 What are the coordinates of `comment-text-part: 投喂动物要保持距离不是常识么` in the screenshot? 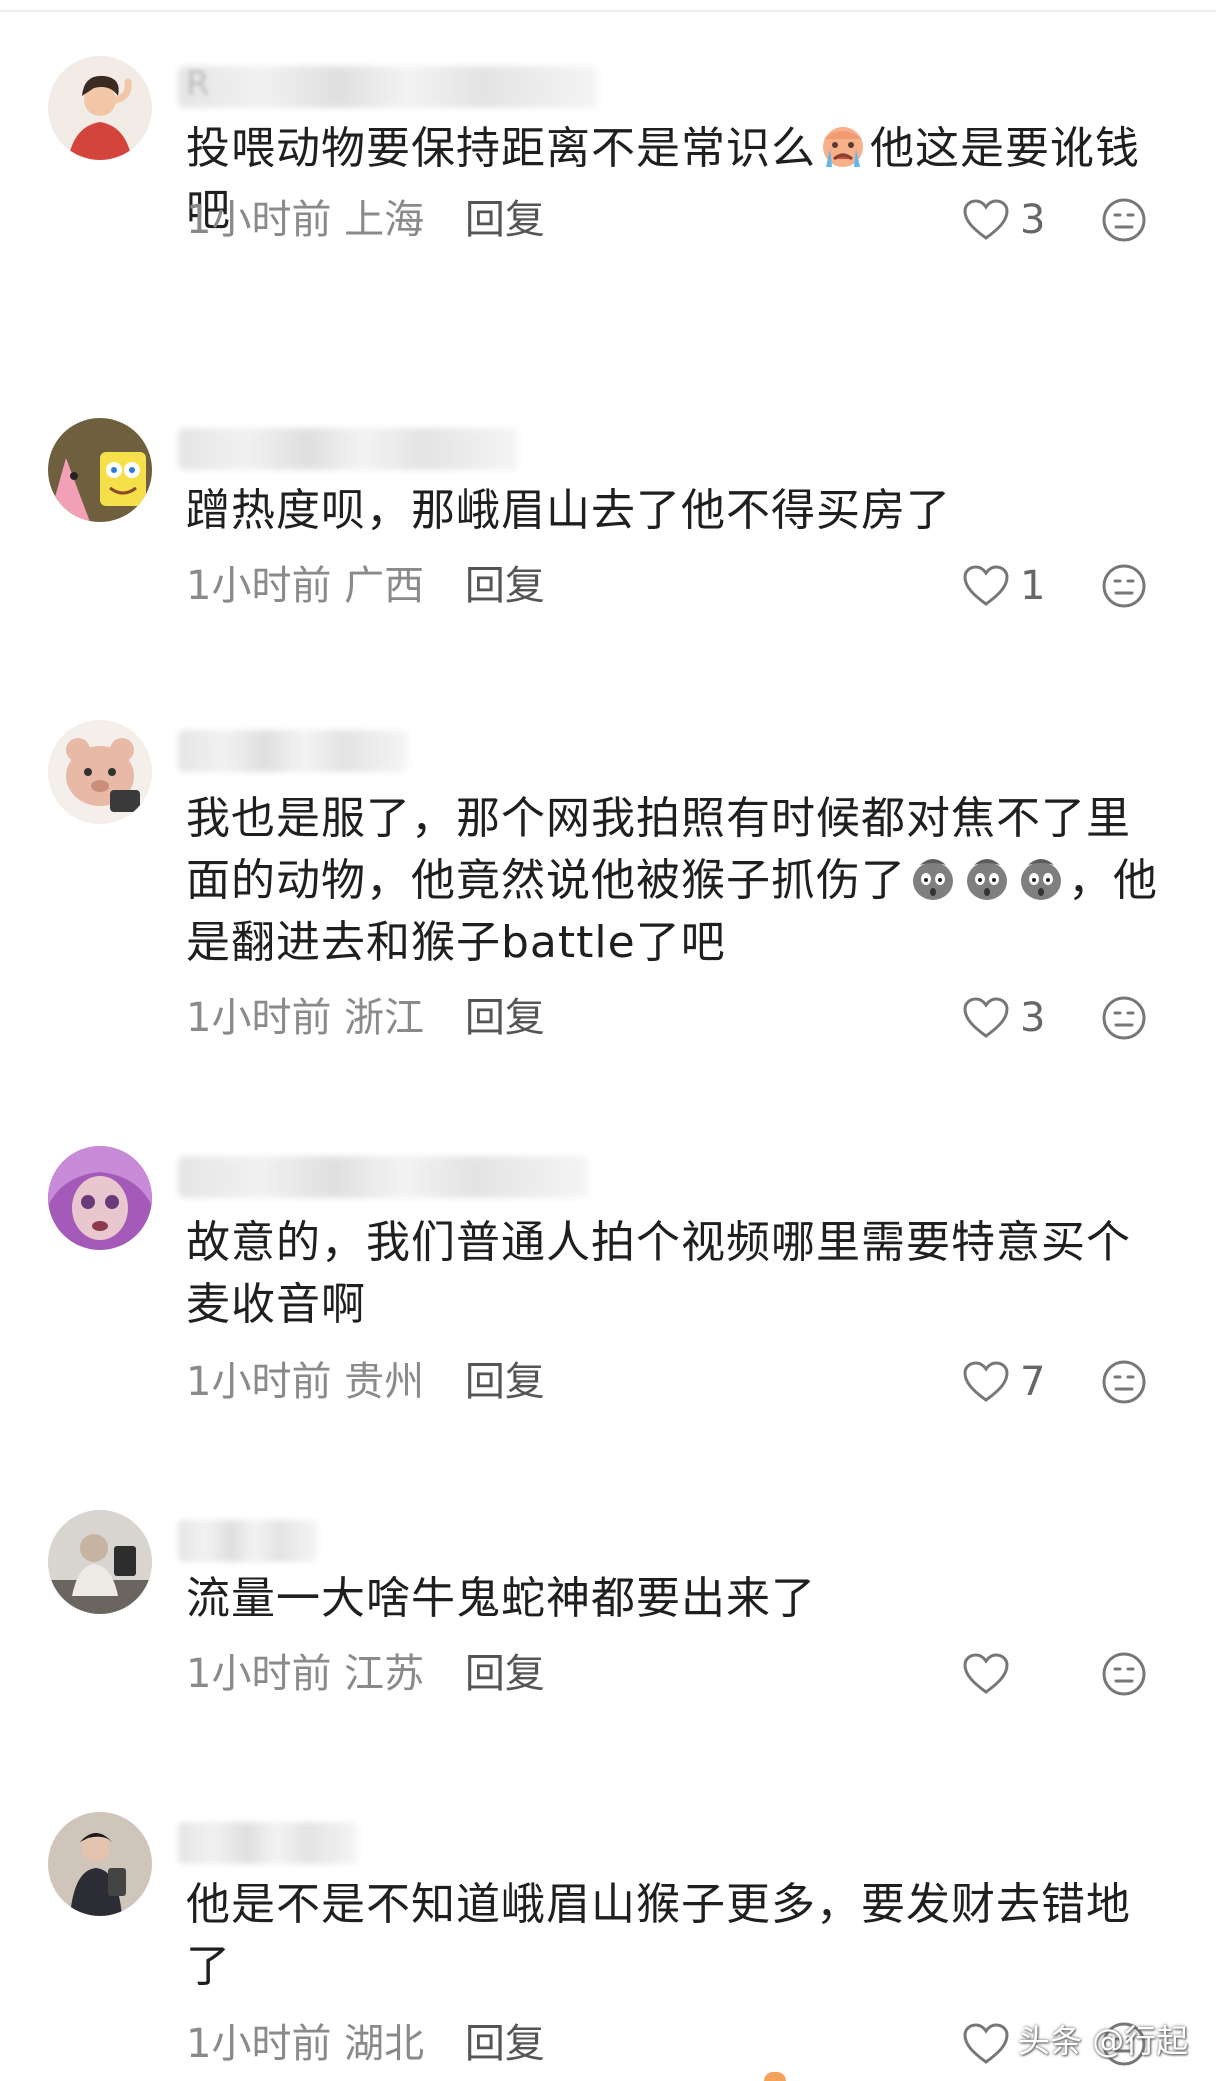 It's located at (501, 148).